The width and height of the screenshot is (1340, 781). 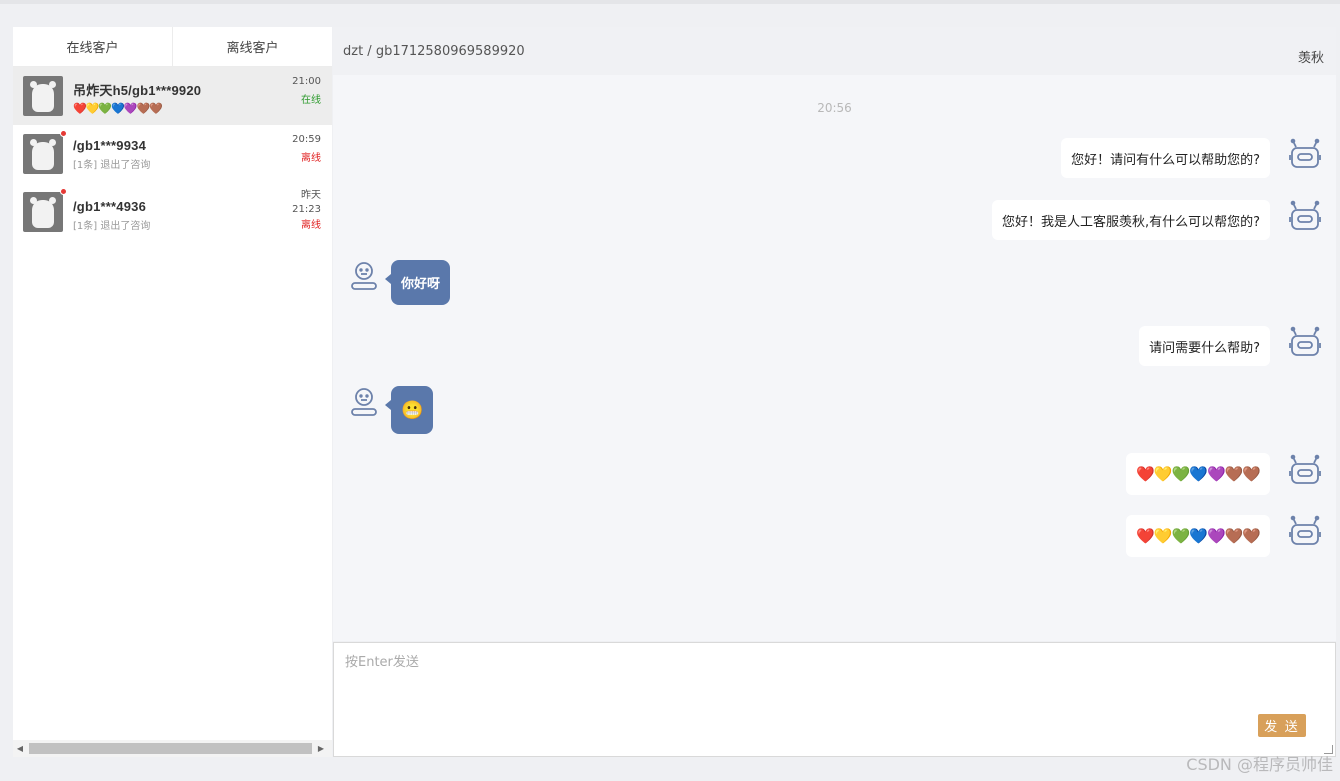 What do you see at coordinates (1259, 764) in the screenshot?
I see `watermark: CSDN @程序员帅佳` at bounding box center [1259, 764].